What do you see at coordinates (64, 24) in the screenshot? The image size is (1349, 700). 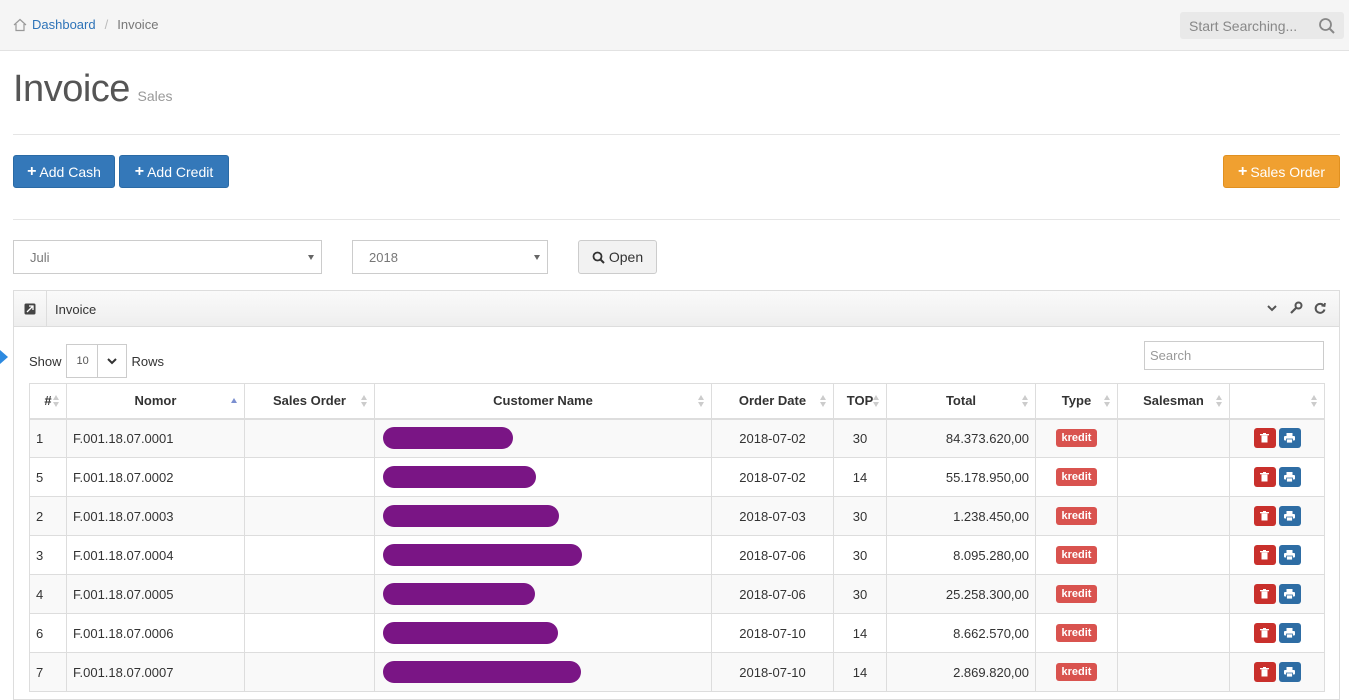 I see `breadcrumb-dashboard-link: Dashboard` at bounding box center [64, 24].